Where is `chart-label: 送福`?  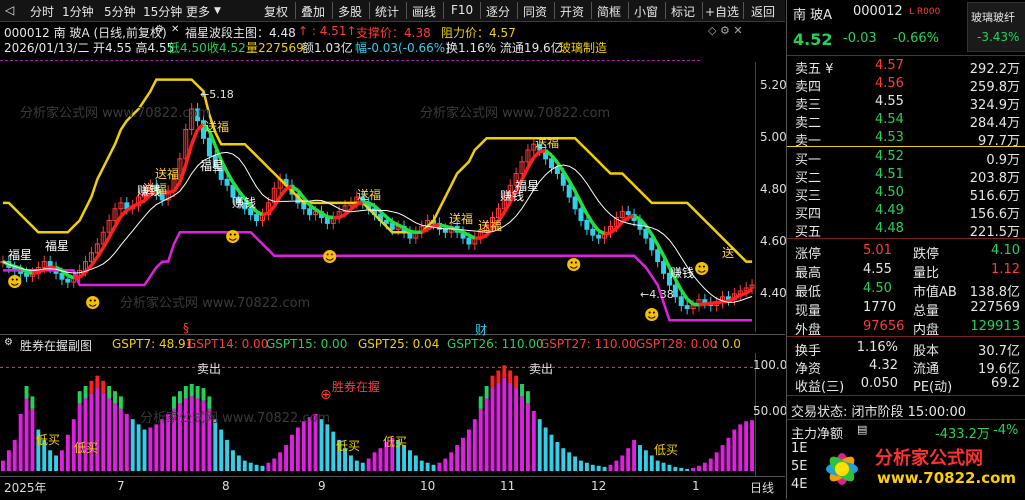
chart-label: 送福 is located at coordinates (369, 195).